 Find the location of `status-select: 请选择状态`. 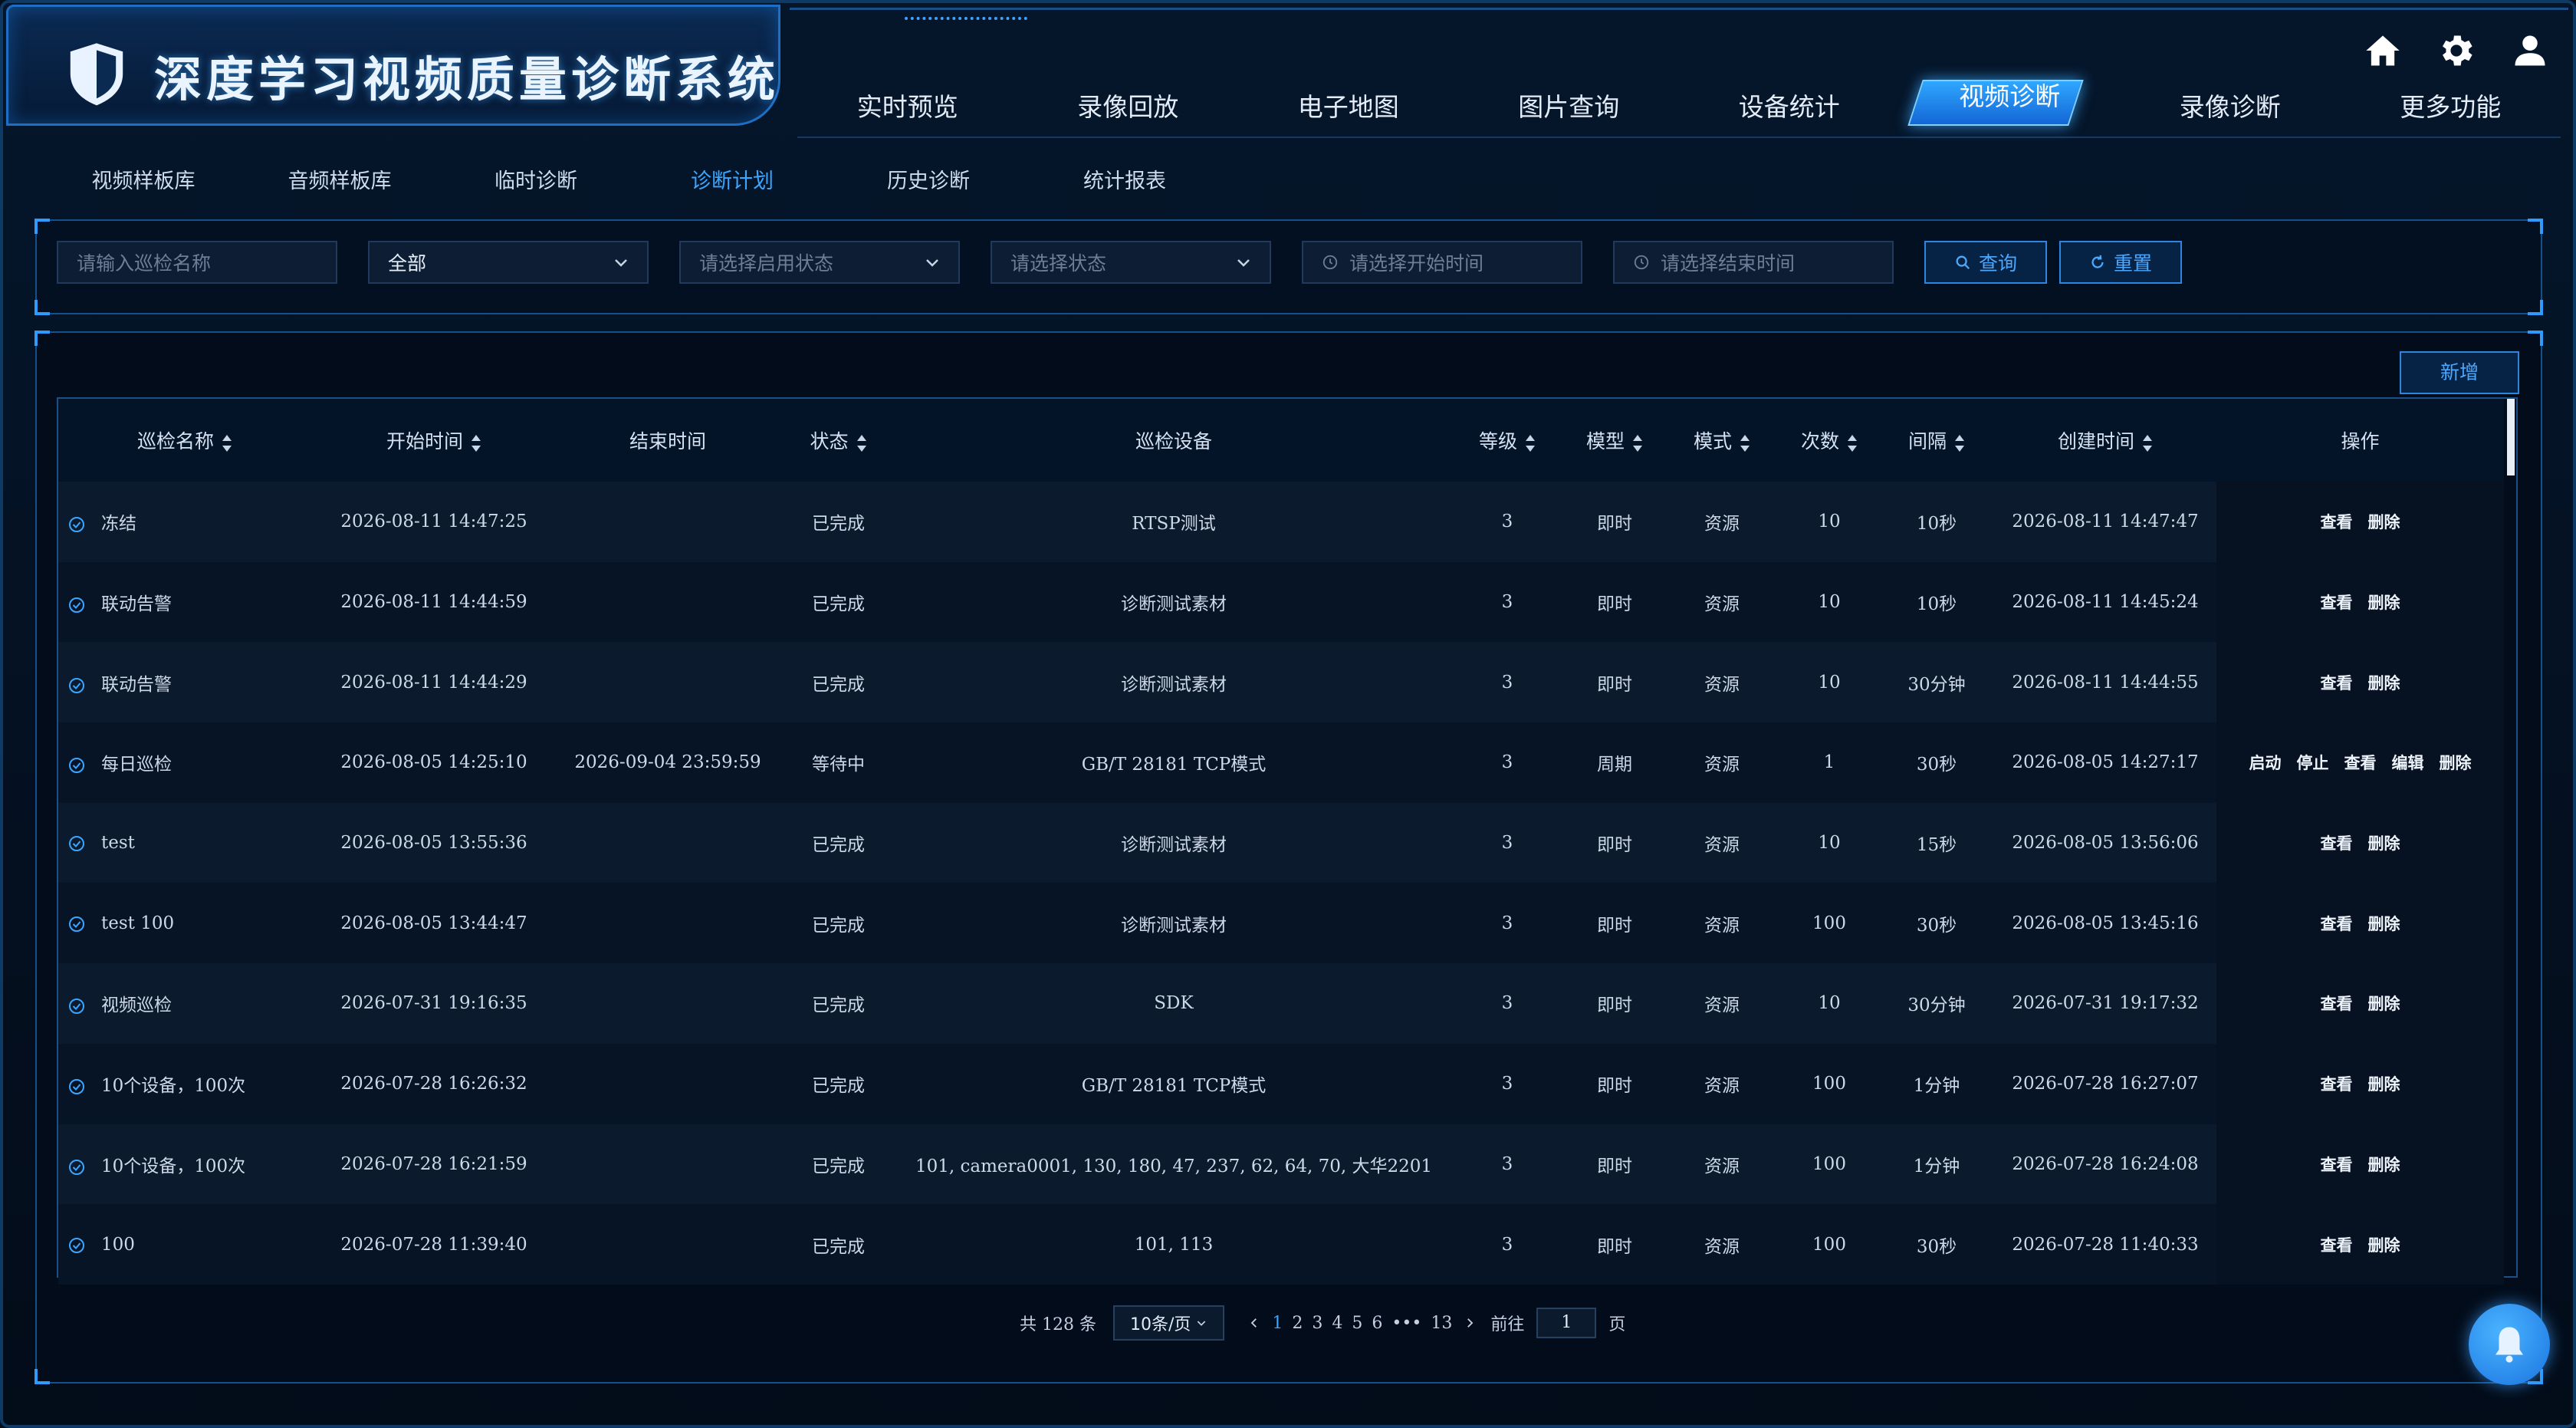

status-select: 请选择状态 is located at coordinates (1131, 262).